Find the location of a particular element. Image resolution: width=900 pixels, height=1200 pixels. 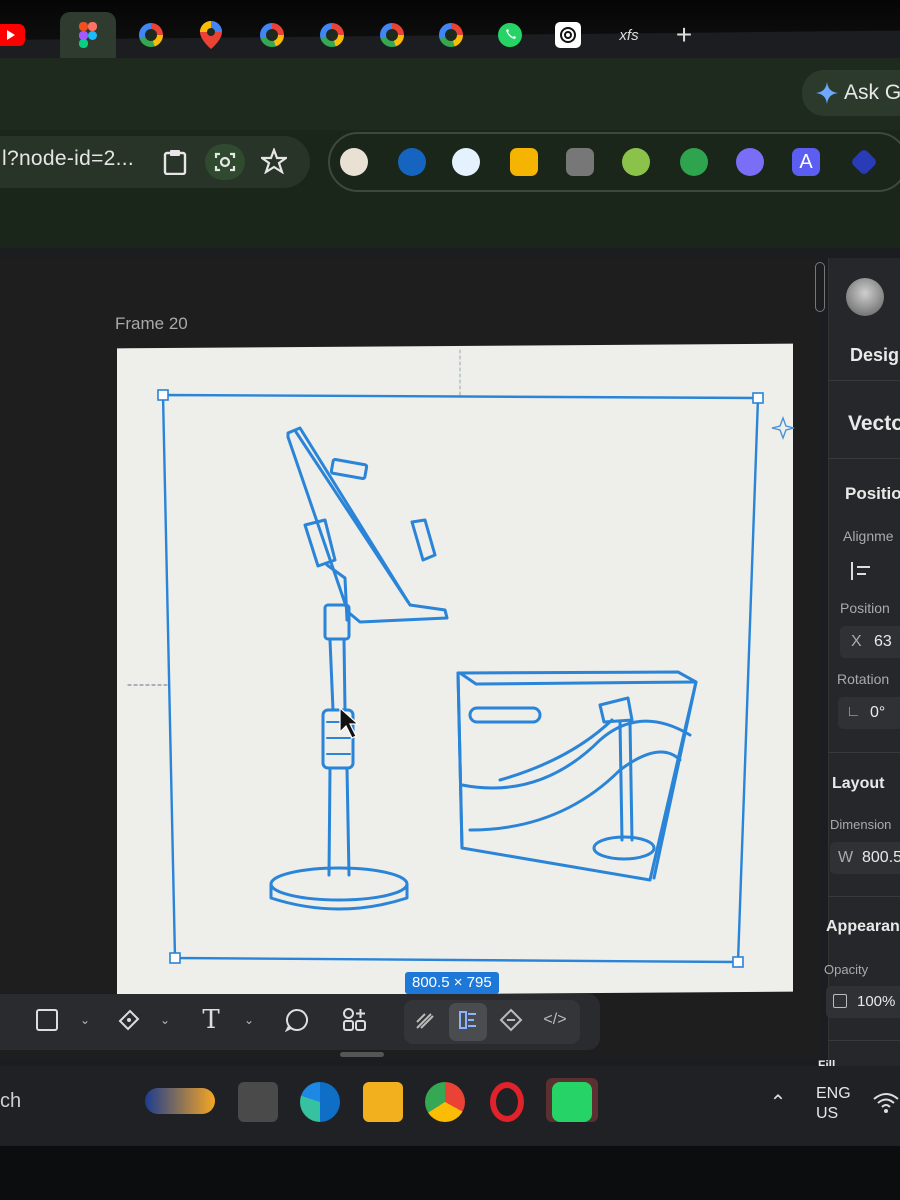

text-tool-chevron-icon: ⌄ is located at coordinates (249, 1020).